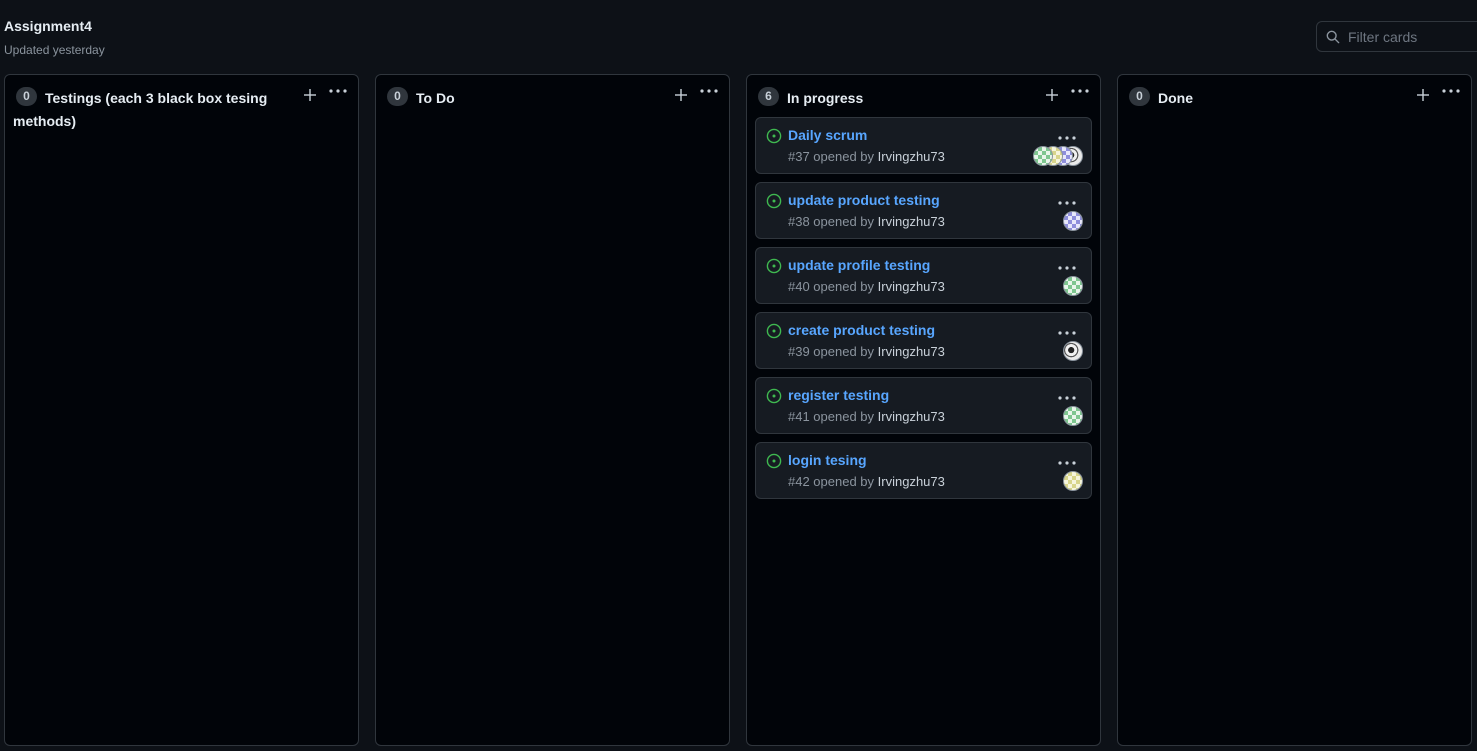  I want to click on issue-meta: #39 opened by Irvingzhu73, so click(866, 351).